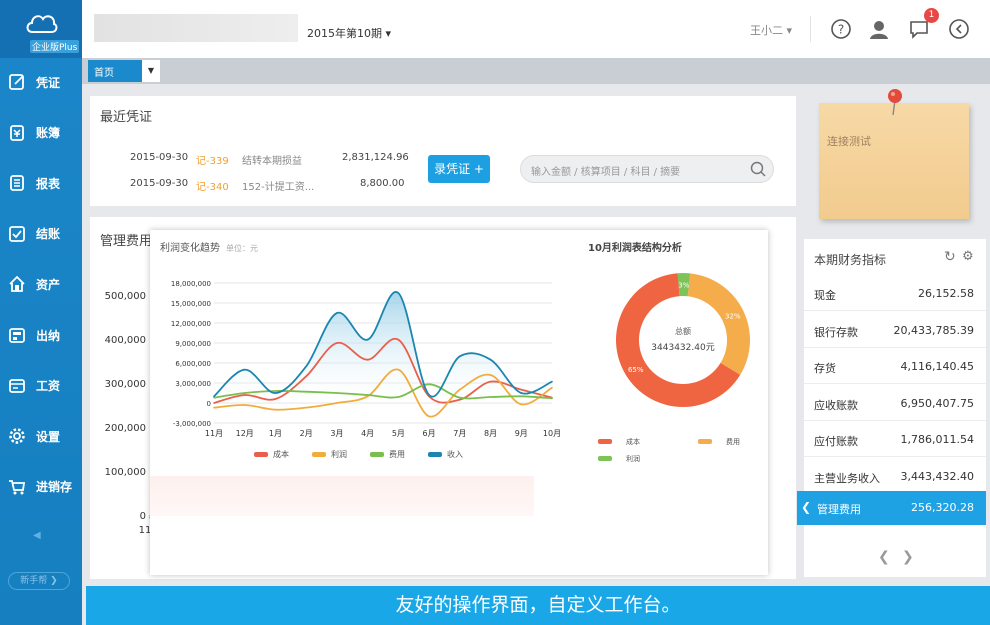 This screenshot has height=625, width=990. Describe the element at coordinates (272, 161) in the screenshot. I see `voucher-desc: 结转本期损益` at that location.